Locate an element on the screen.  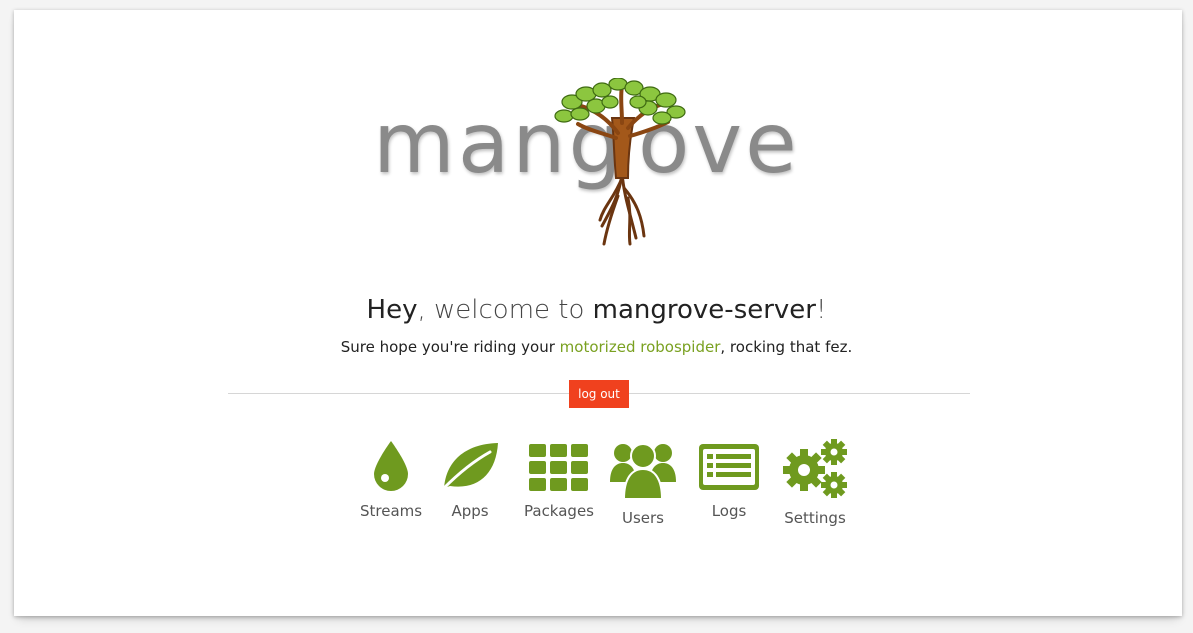
subtitle-after: , rocking that fez. is located at coordinates (786, 347).